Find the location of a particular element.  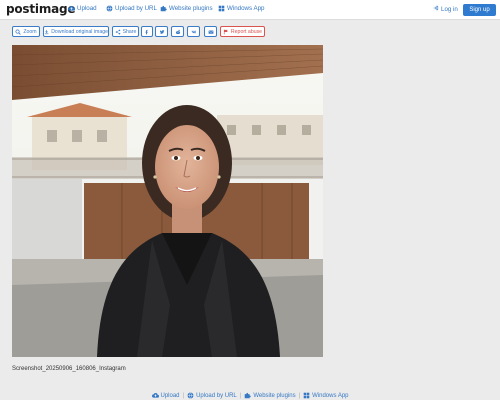

image-caption: Screenshot_20250906_160806_Instagram is located at coordinates (69, 369).